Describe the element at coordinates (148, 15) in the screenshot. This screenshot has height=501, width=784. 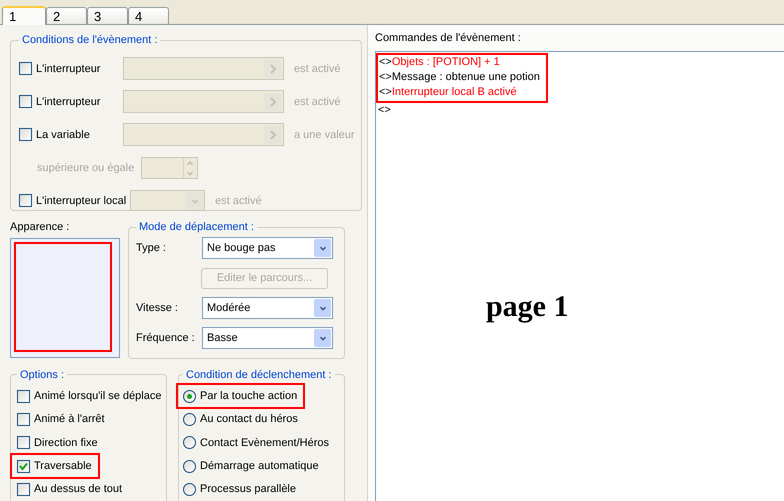
I see `tab: 4` at that location.